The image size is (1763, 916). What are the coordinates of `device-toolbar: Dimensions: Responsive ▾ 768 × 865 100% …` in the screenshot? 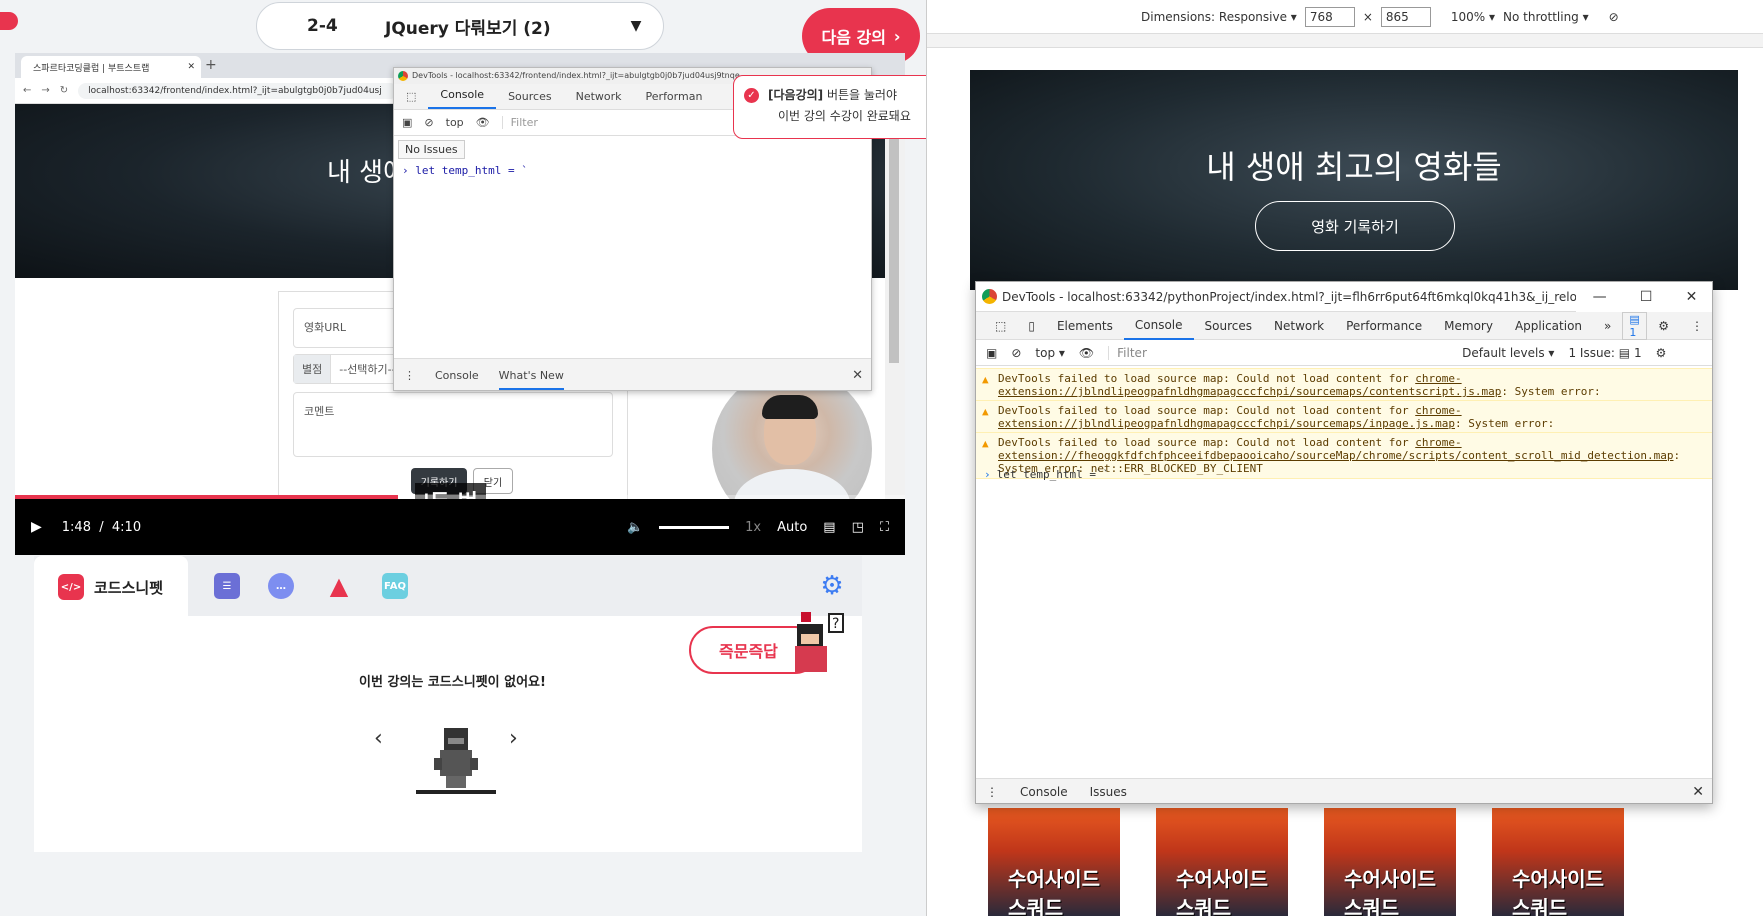 It's located at (1345, 17).